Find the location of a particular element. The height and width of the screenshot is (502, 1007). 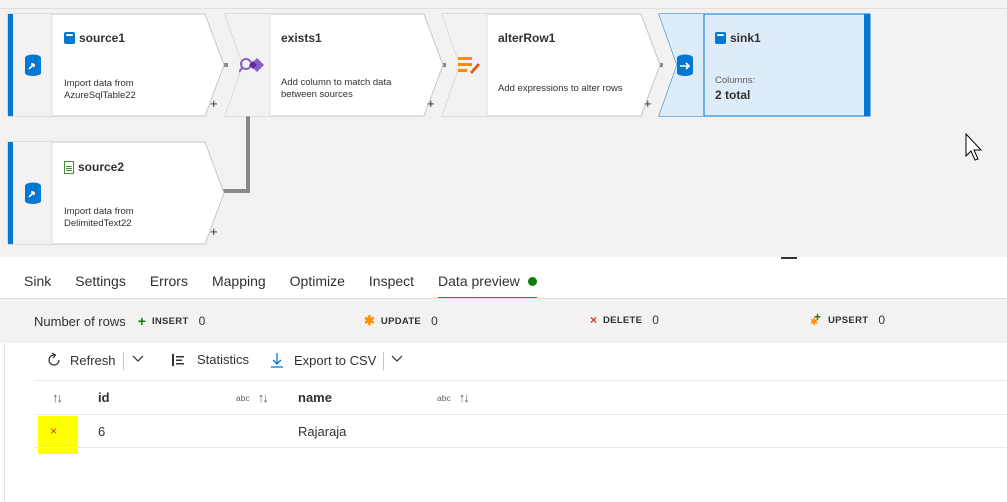

node-sink1-columns-count: 2 total is located at coordinates (733, 95).